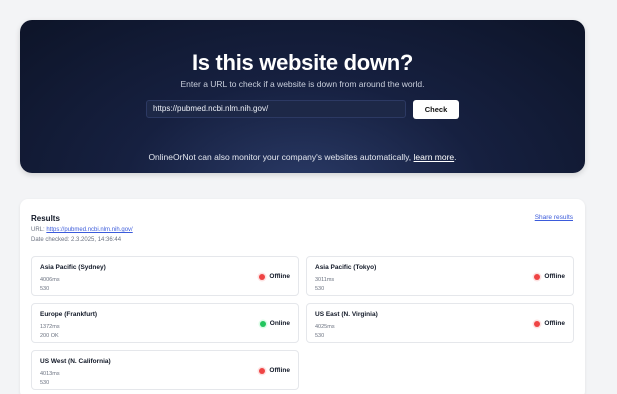 The width and height of the screenshot is (617, 394). I want to click on region-card-frankfurt: Europe (Frankfurt) 1372ms 200 OK Online, so click(165, 323).